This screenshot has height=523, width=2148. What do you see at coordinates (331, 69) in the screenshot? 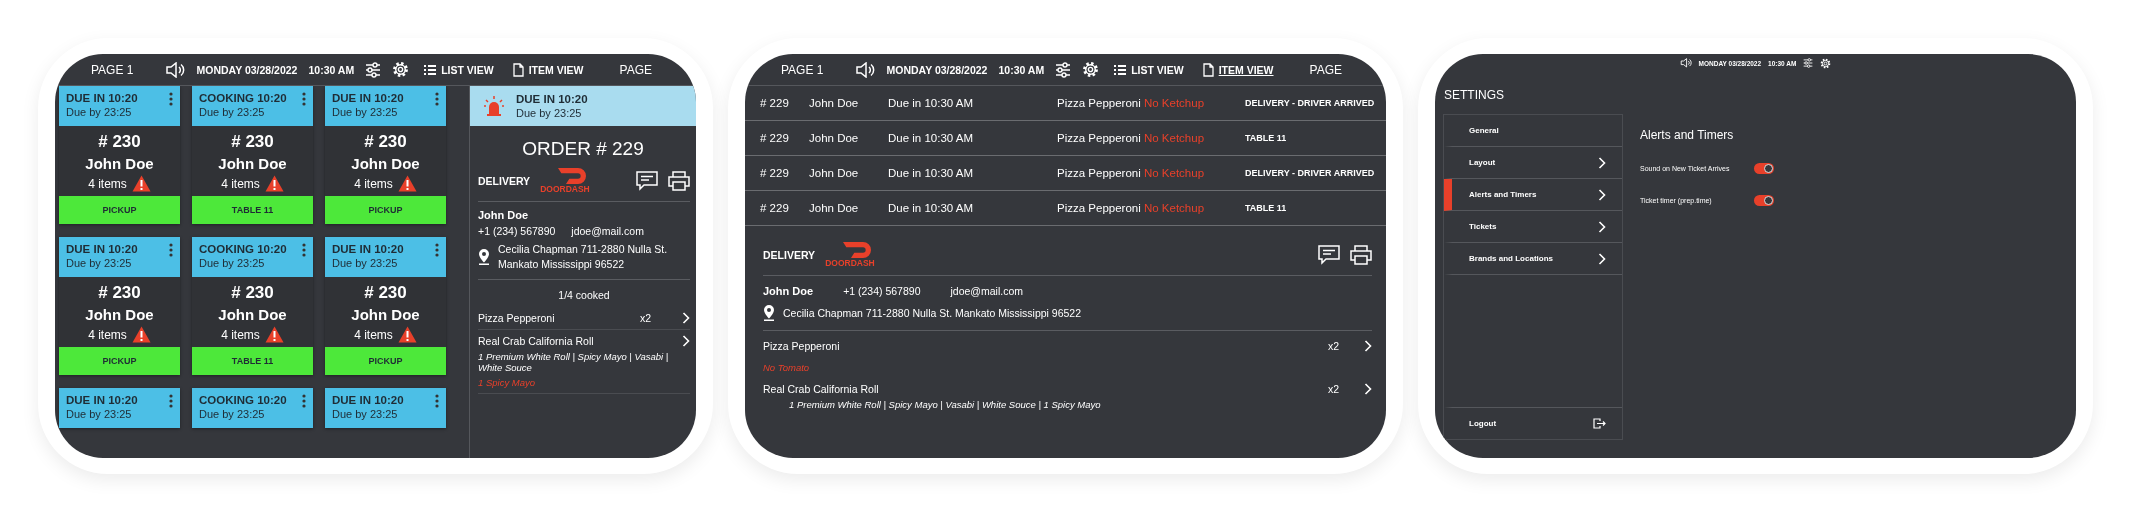
I see `time-text: 10:30 AM` at bounding box center [331, 69].